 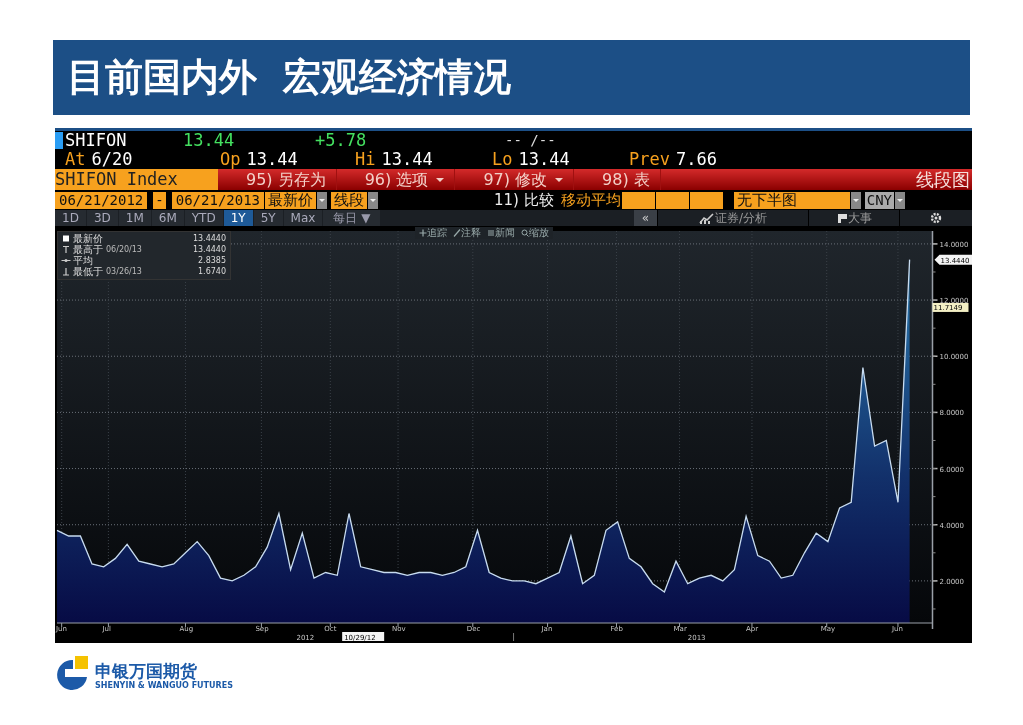 I want to click on legend-label: 平均, so click(x=83, y=260).